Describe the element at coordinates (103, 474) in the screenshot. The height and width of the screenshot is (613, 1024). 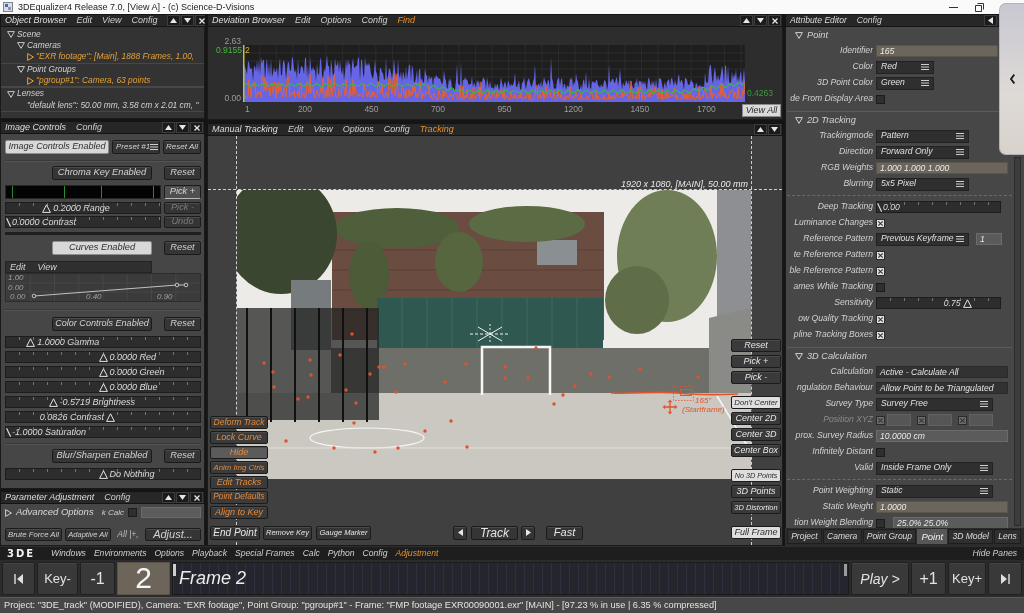
I see `slider: Do Nothing` at that location.